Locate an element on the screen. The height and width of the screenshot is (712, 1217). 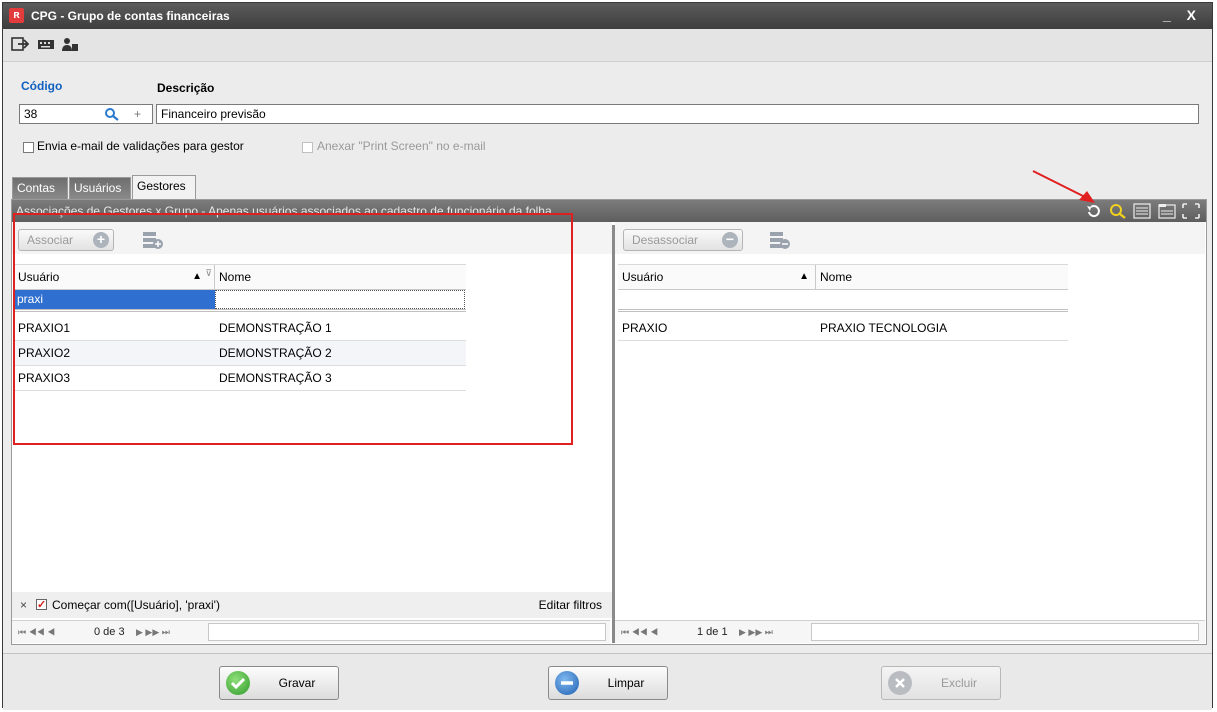
bottom-bar: Gravar Limpar Excluir is located at coordinates (607, 681).